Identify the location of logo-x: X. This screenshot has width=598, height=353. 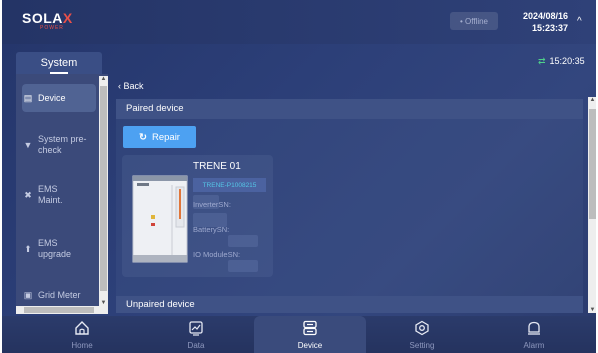
(67, 18).